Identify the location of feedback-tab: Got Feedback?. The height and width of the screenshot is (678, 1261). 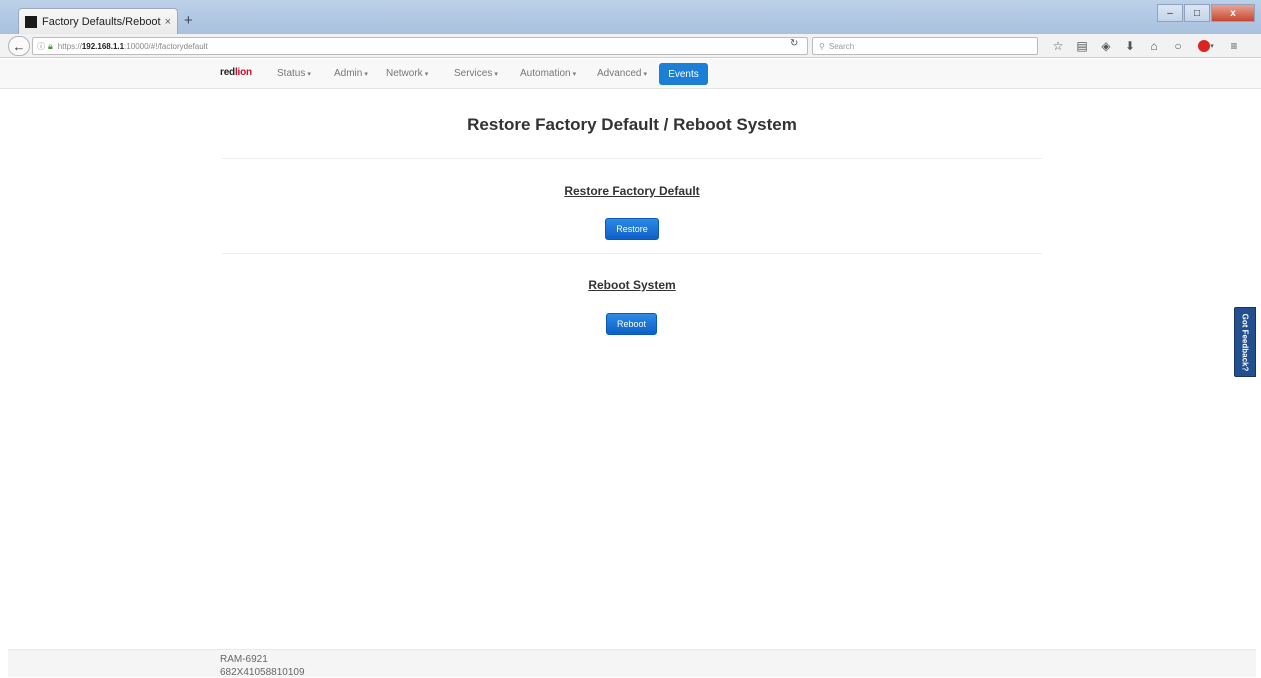
(1245, 342).